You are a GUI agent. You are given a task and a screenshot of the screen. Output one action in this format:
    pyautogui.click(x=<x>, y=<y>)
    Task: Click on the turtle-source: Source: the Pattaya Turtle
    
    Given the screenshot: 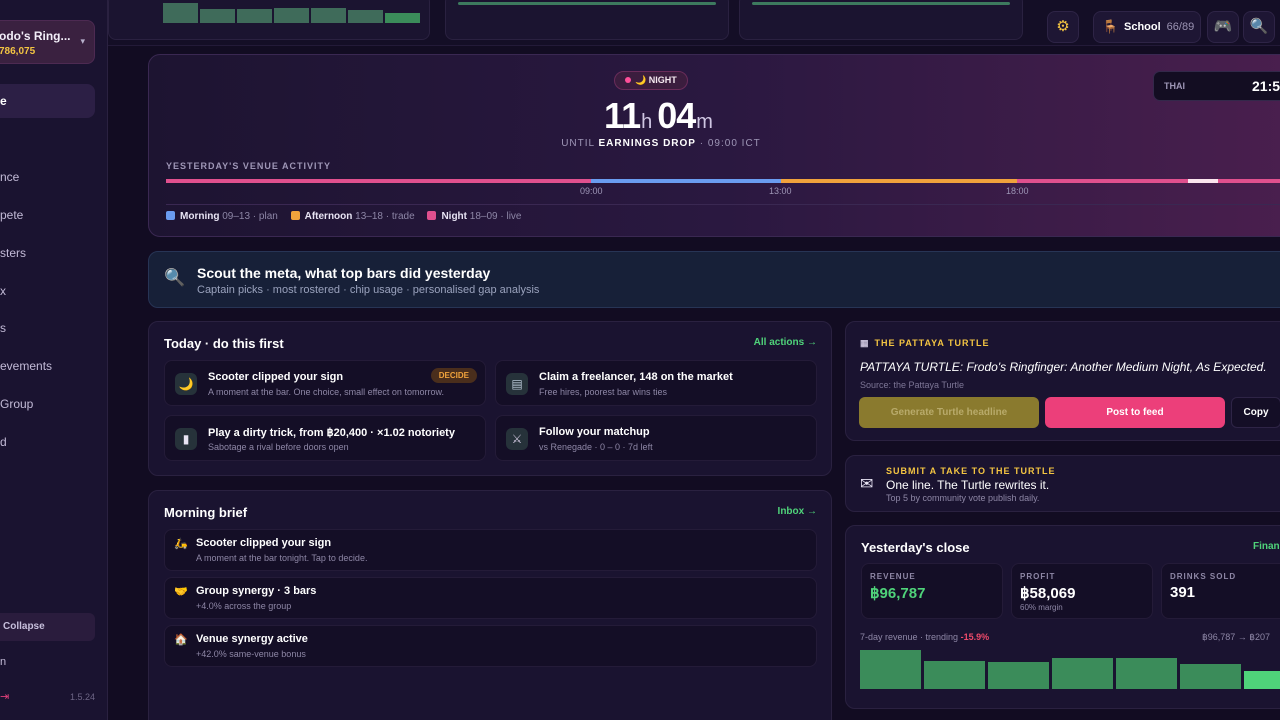 What is the action you would take?
    pyautogui.click(x=912, y=385)
    